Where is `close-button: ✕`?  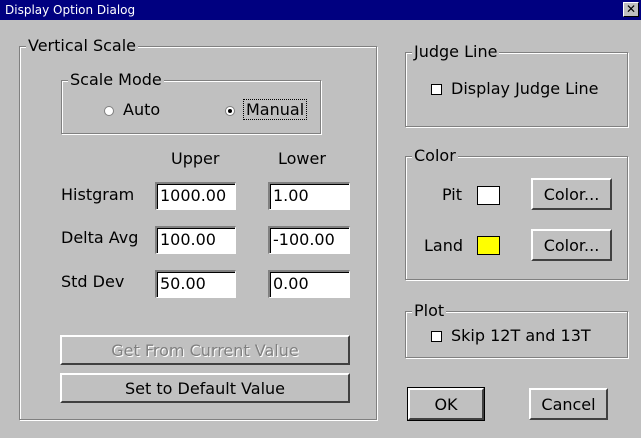
close-button: ✕ is located at coordinates (631, 9).